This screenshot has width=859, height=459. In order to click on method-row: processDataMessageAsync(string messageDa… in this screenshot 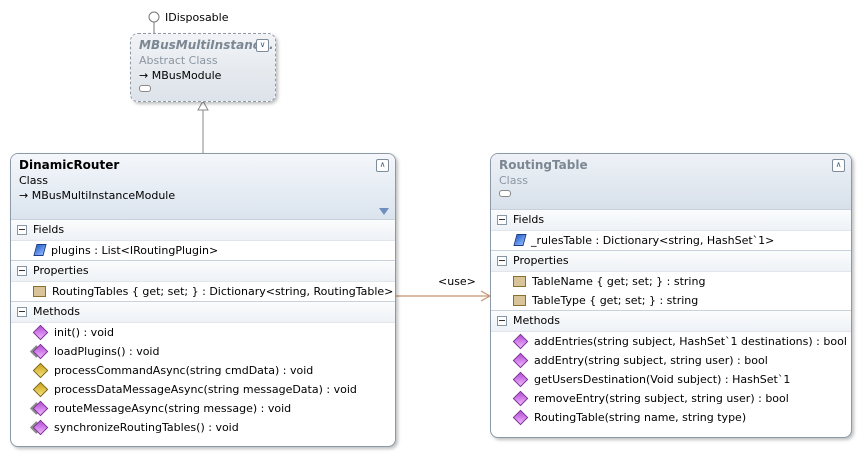, I will do `click(203, 389)`.